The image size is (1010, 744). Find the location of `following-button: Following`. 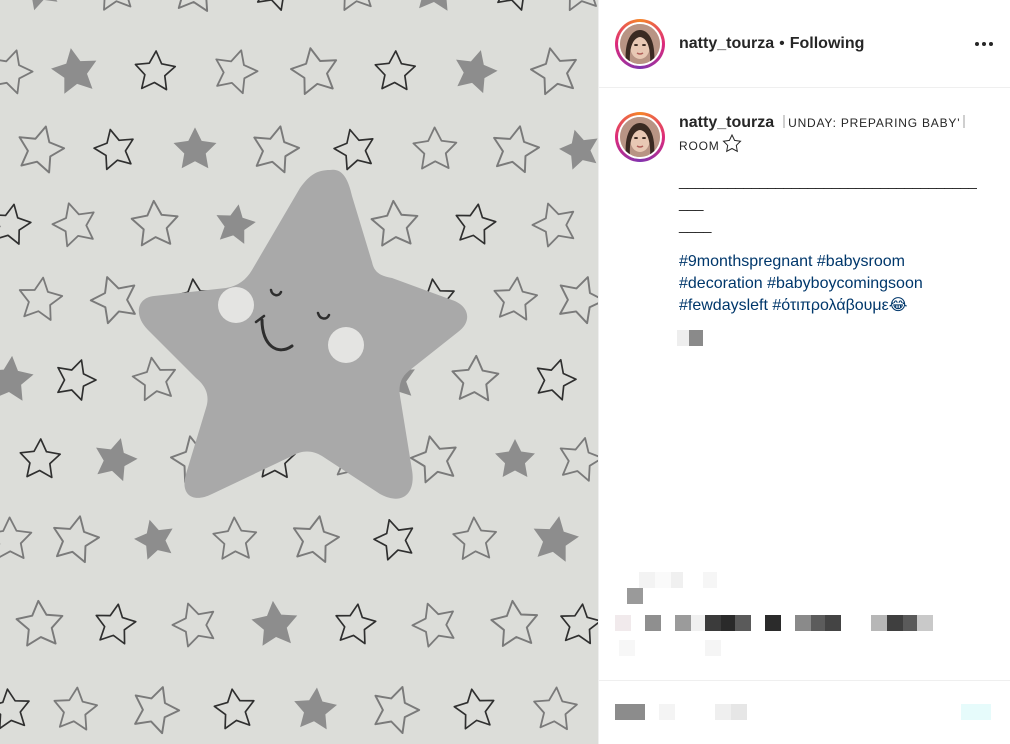

following-button: Following is located at coordinates (827, 44).